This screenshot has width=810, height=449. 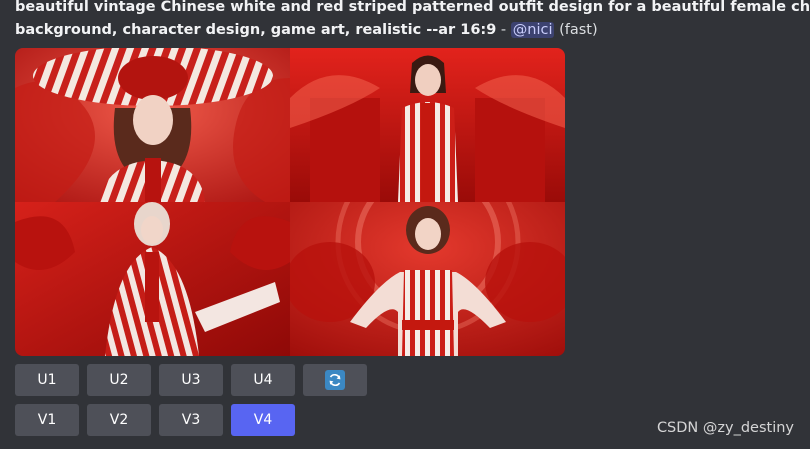 I want to click on speed-label: (fast), so click(x=578, y=30).